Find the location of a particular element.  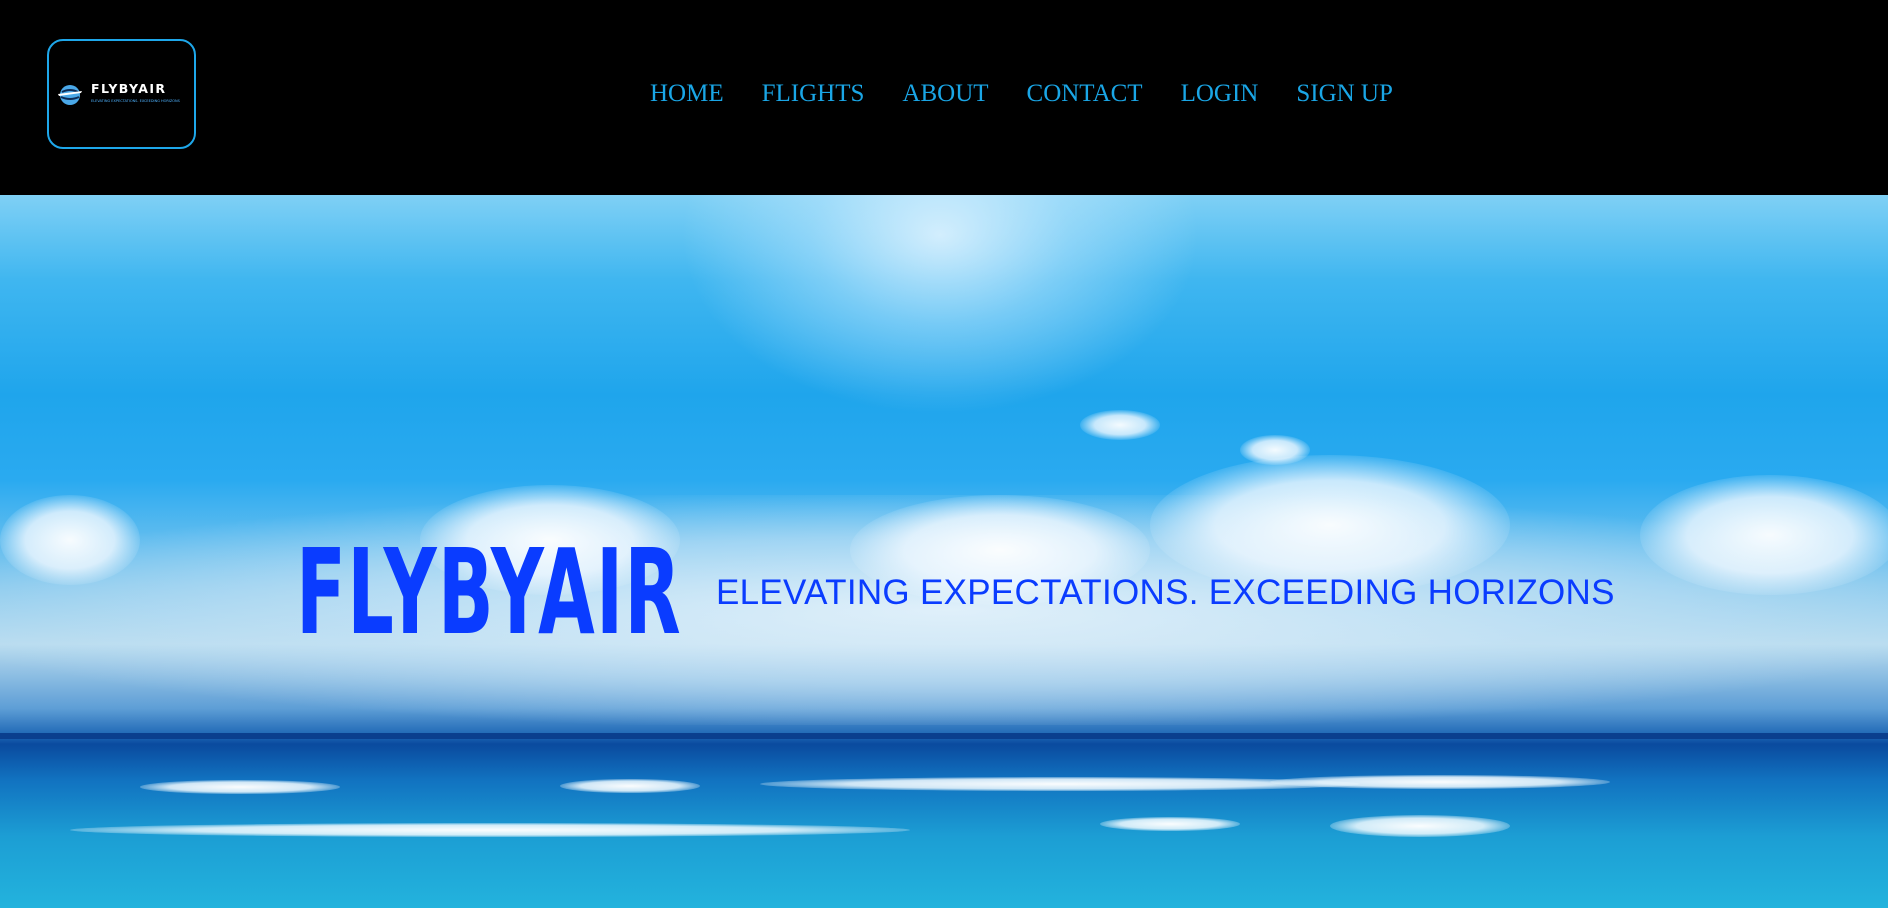

logo-wordmark: FLYBYAIR is located at coordinates (129, 88).